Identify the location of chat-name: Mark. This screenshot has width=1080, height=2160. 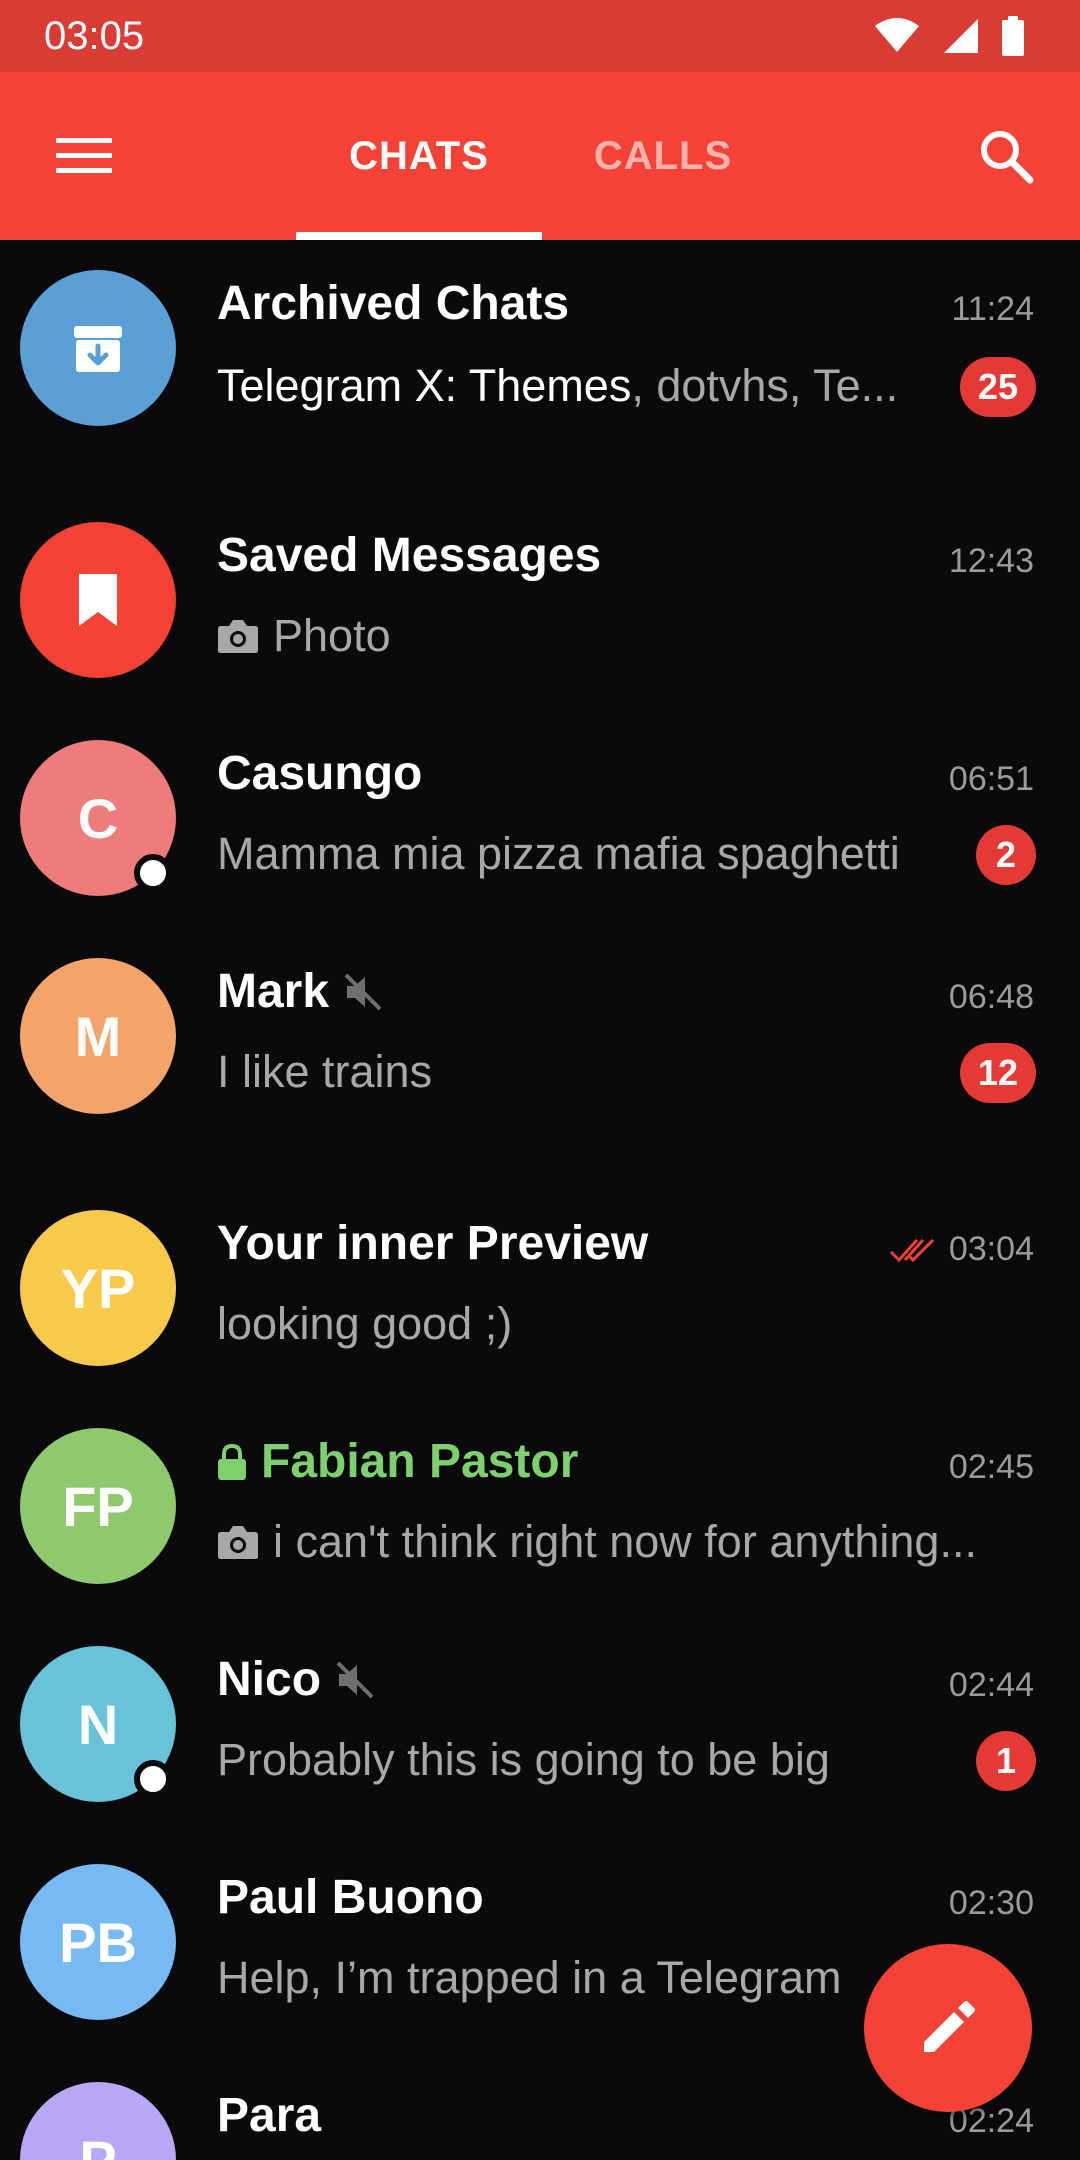
(300, 991).